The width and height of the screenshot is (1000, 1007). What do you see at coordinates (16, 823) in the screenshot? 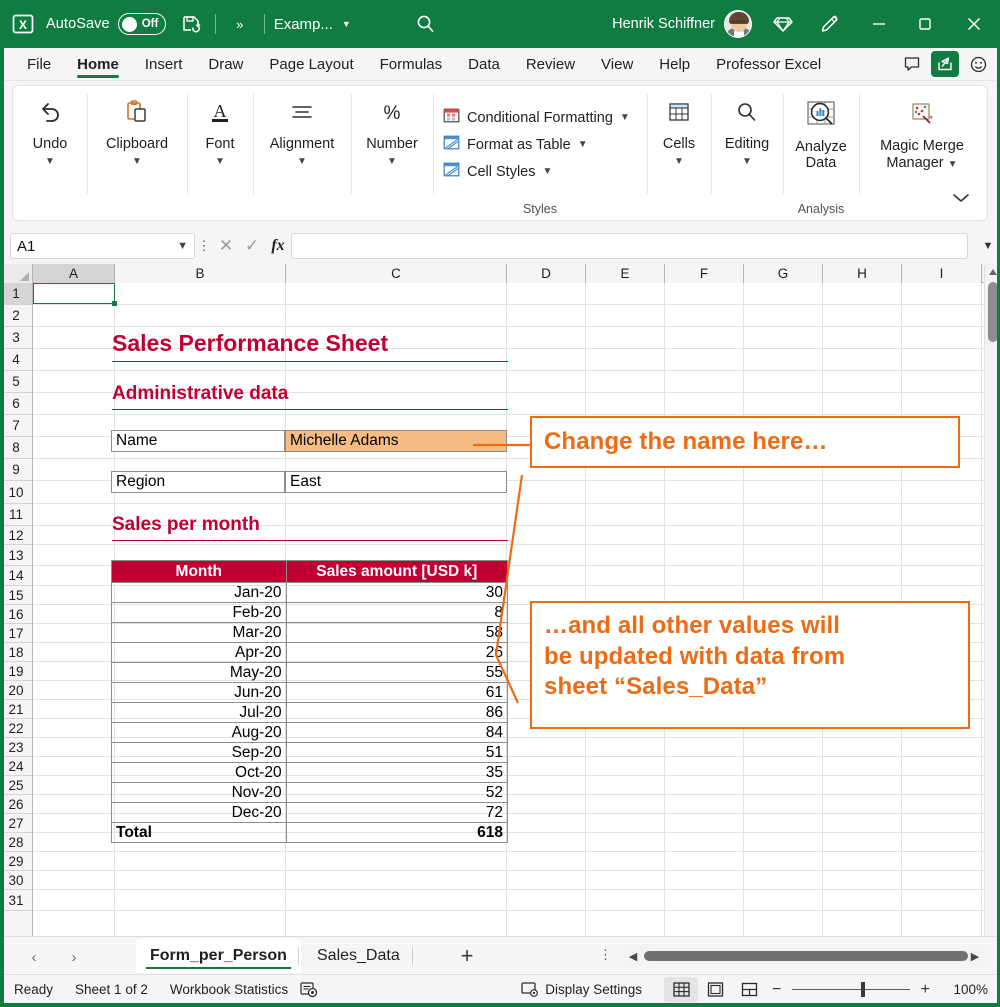
I see `row-header-27: 27` at bounding box center [16, 823].